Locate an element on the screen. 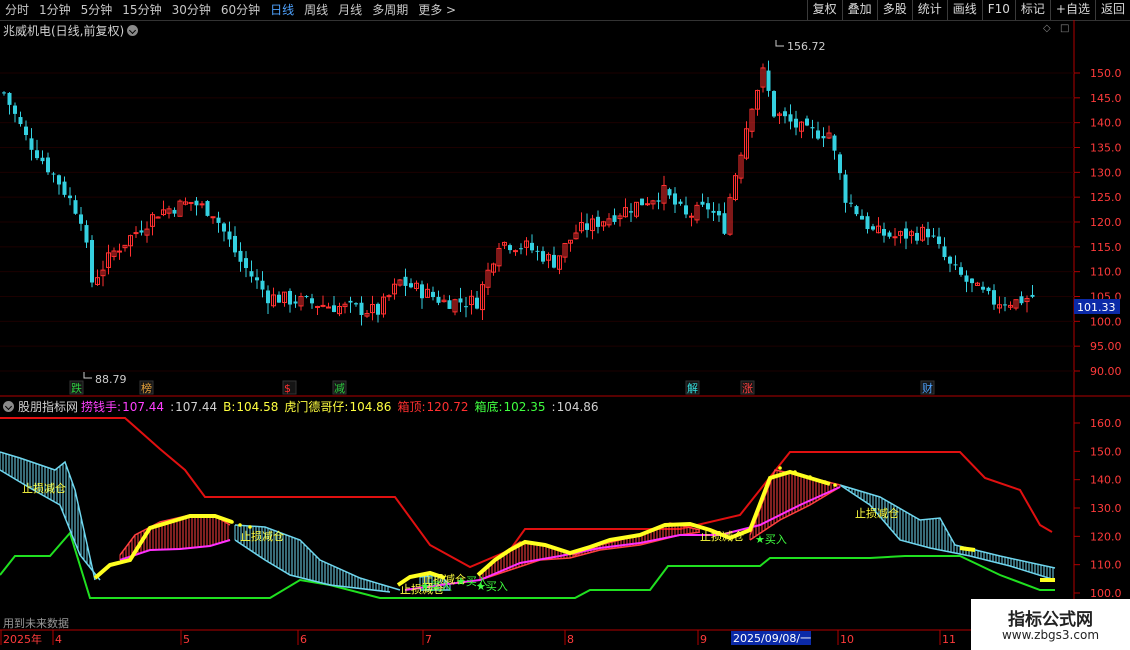 The image size is (1130, 650). close-icon: □ is located at coordinates (1064, 28).